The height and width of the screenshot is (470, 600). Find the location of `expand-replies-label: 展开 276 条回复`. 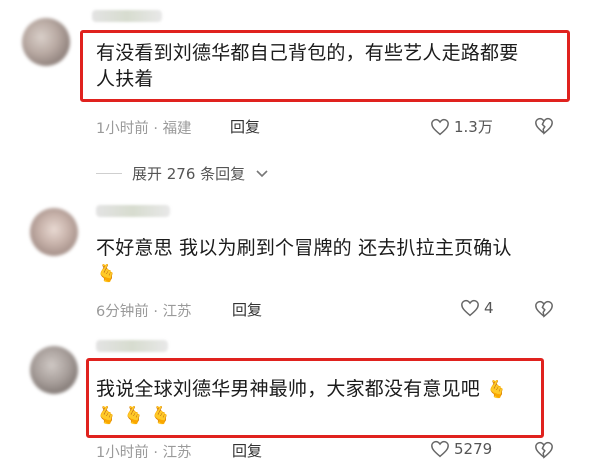

expand-replies-label: 展开 276 条回复 is located at coordinates (189, 174).